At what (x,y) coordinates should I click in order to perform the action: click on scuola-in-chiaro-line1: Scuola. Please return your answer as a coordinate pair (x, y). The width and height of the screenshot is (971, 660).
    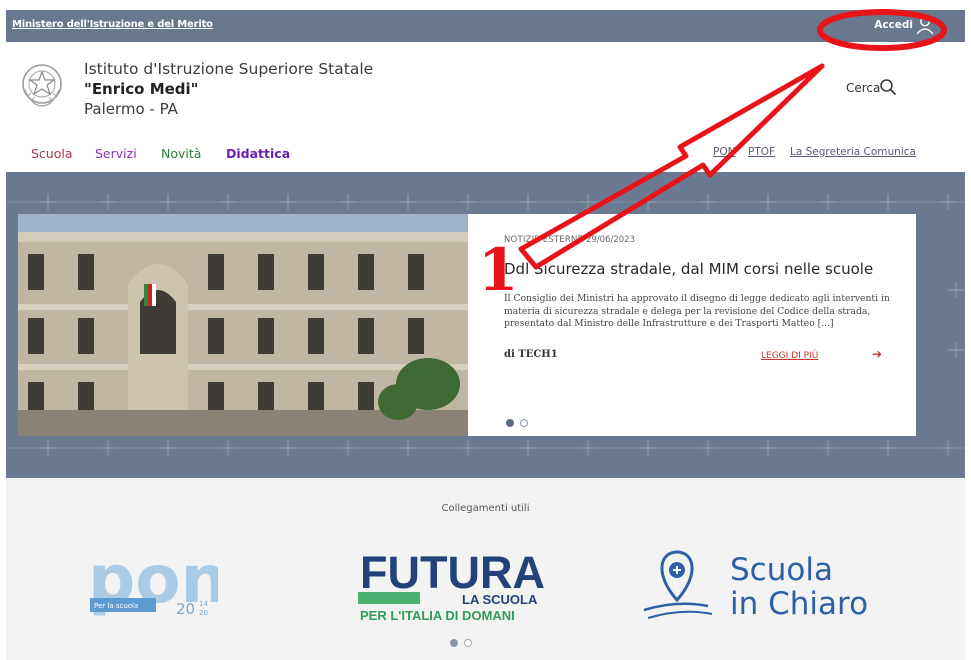
    Looking at the image, I should click on (781, 570).